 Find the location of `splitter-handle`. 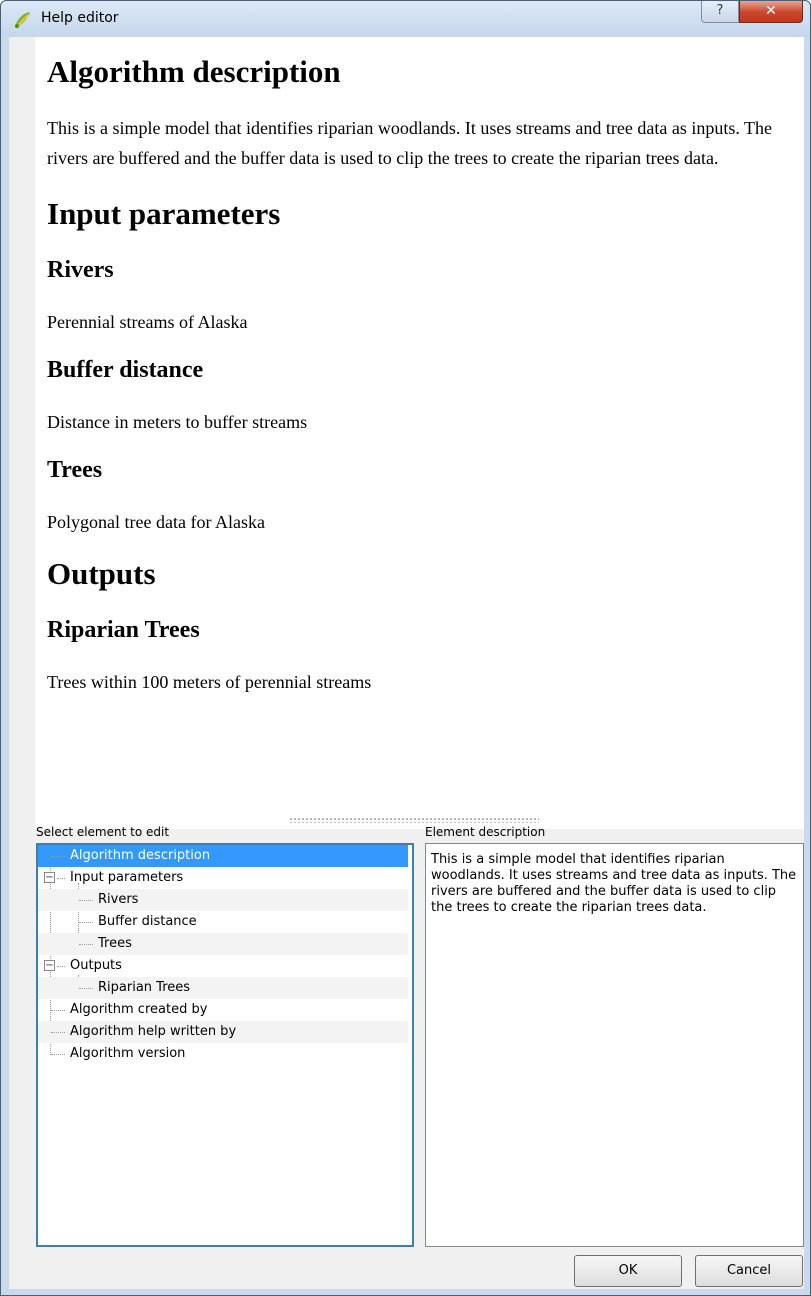

splitter-handle is located at coordinates (414, 820).